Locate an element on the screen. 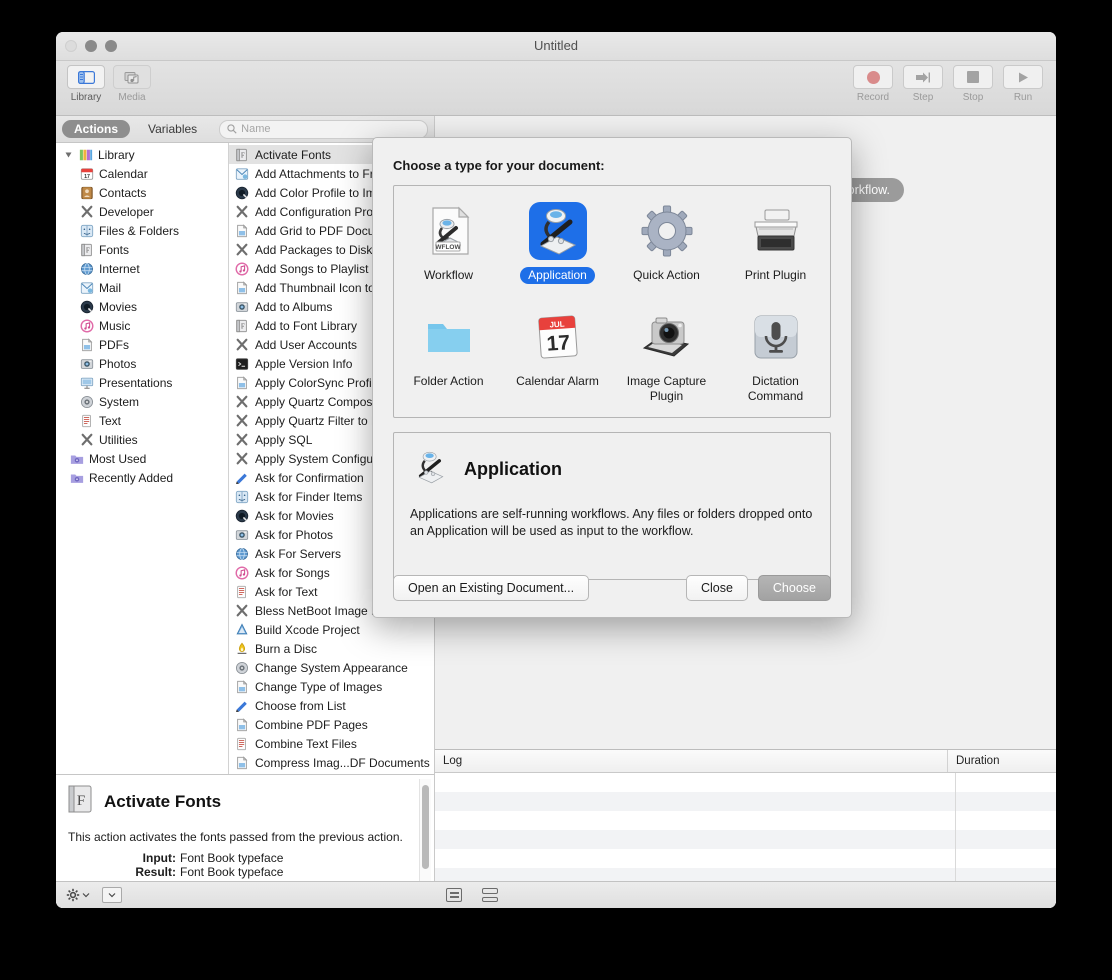 This screenshot has height=980, width=1112. category-item-mail: Mail is located at coordinates (142, 287).